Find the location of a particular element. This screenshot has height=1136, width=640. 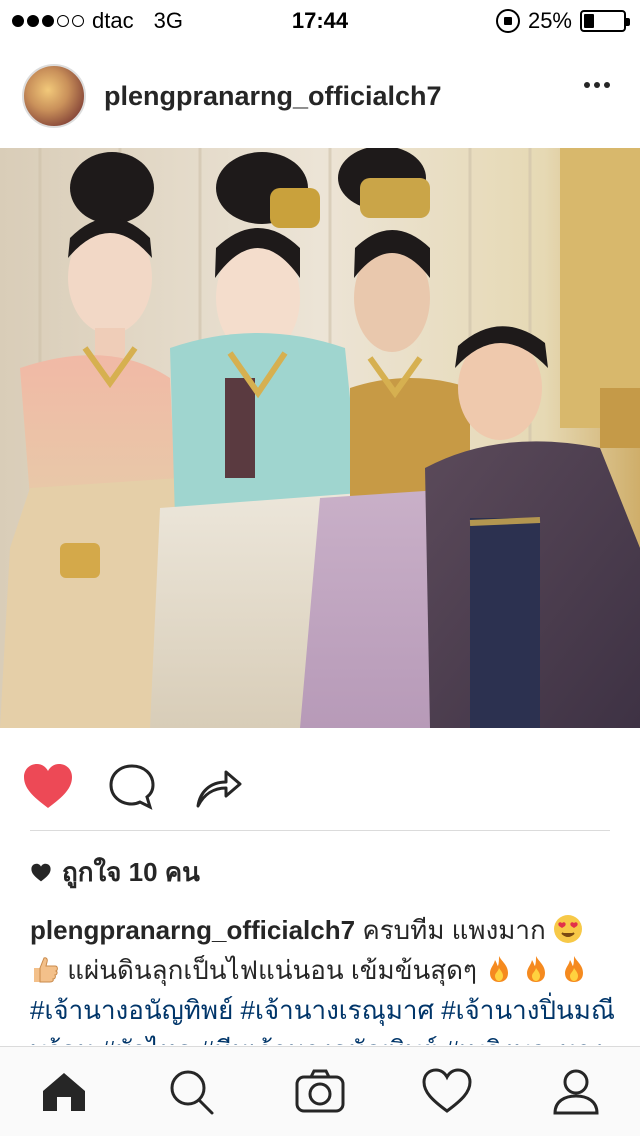

camera-icon is located at coordinates (320, 1091).